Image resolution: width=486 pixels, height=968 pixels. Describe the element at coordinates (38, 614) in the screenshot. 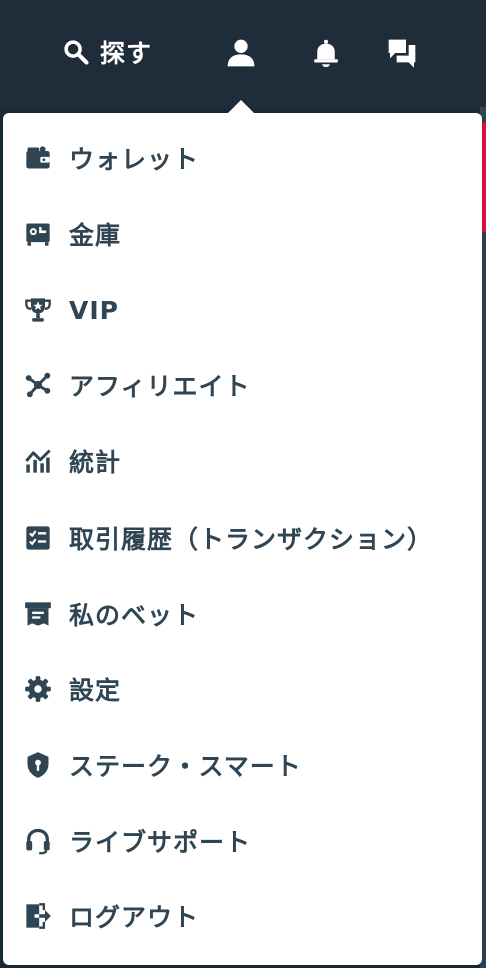

I see `bet-slip-icon` at that location.